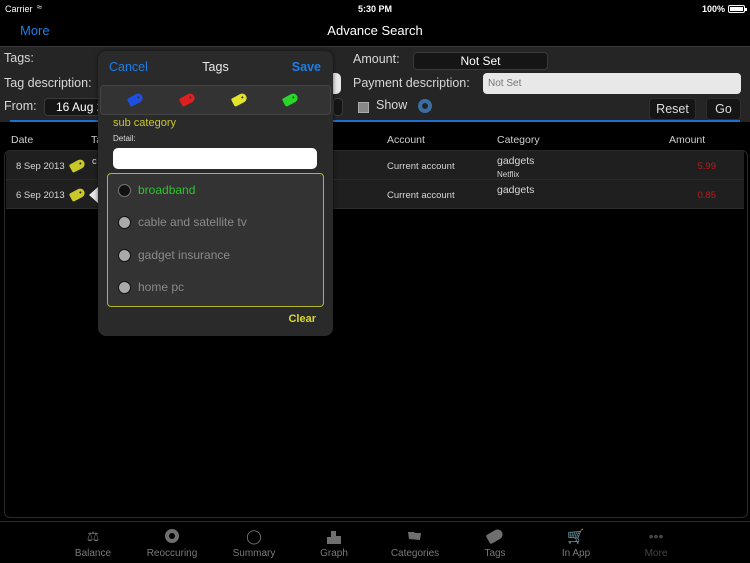  Describe the element at coordinates (124, 138) in the screenshot. I see `detail-label: Detail:` at that location.